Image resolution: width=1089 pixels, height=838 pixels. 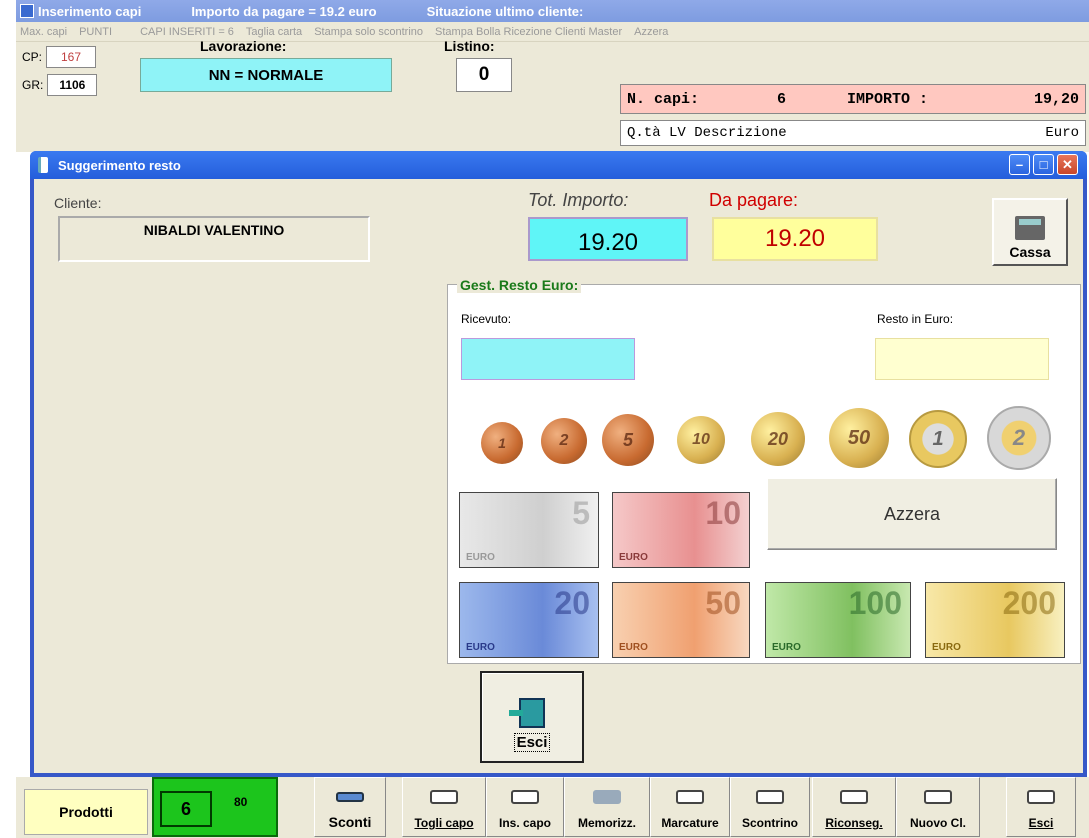 I want to click on importo-value: 19,20, so click(x=1056, y=99).